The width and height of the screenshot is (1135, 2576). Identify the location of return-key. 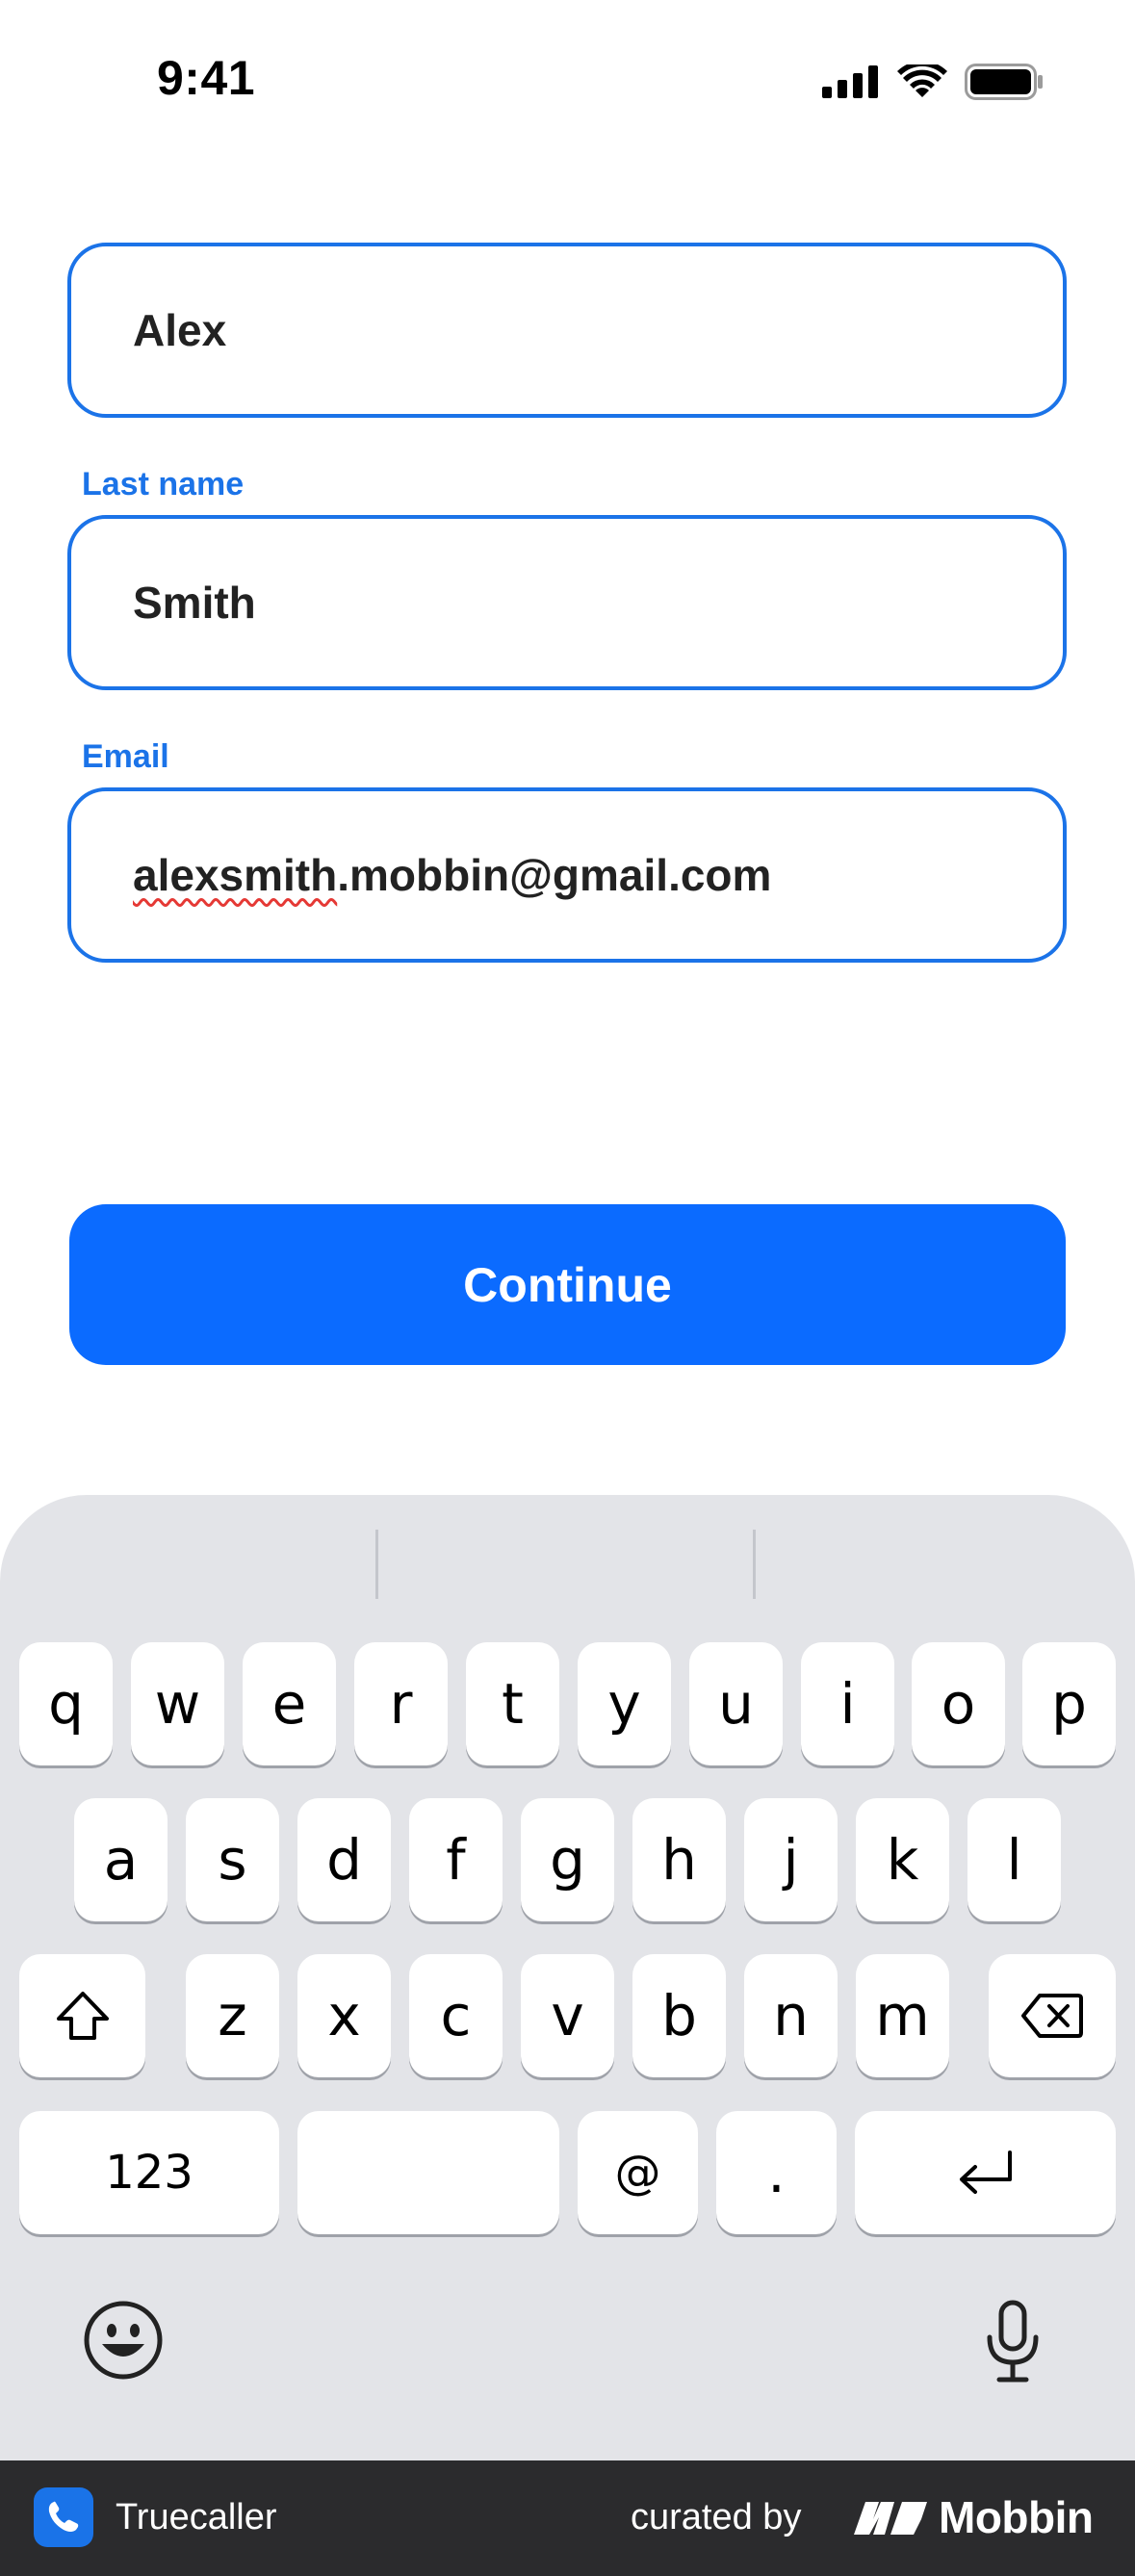
(985, 2172).